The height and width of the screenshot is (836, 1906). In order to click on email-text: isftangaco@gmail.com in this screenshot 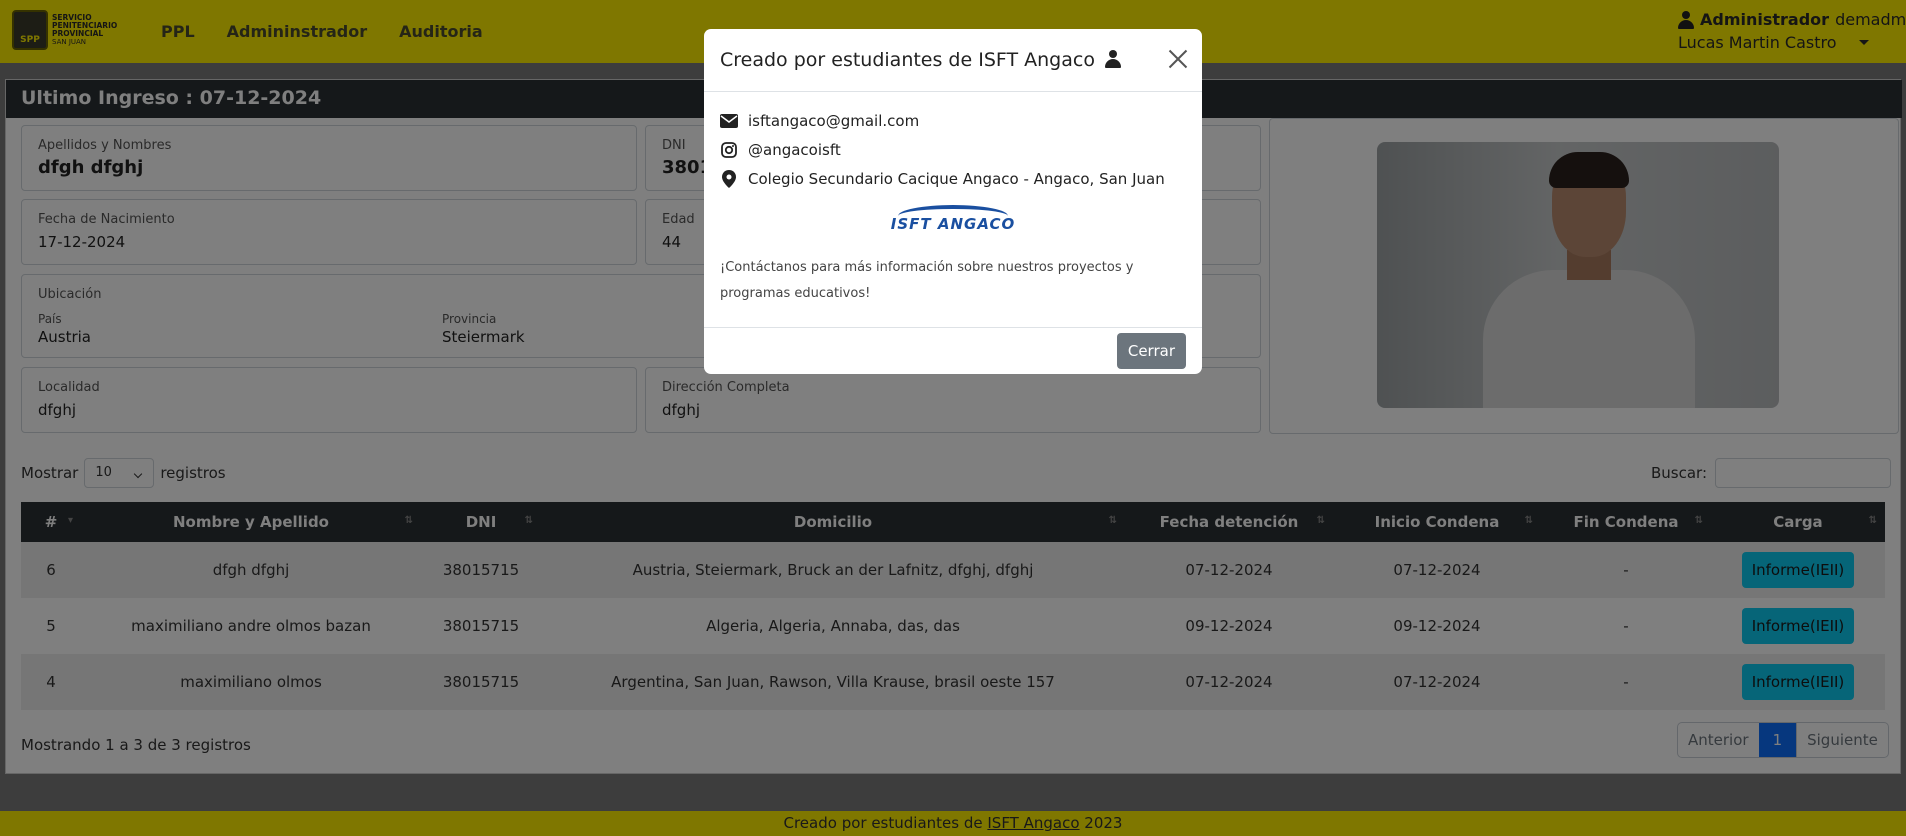, I will do `click(833, 121)`.